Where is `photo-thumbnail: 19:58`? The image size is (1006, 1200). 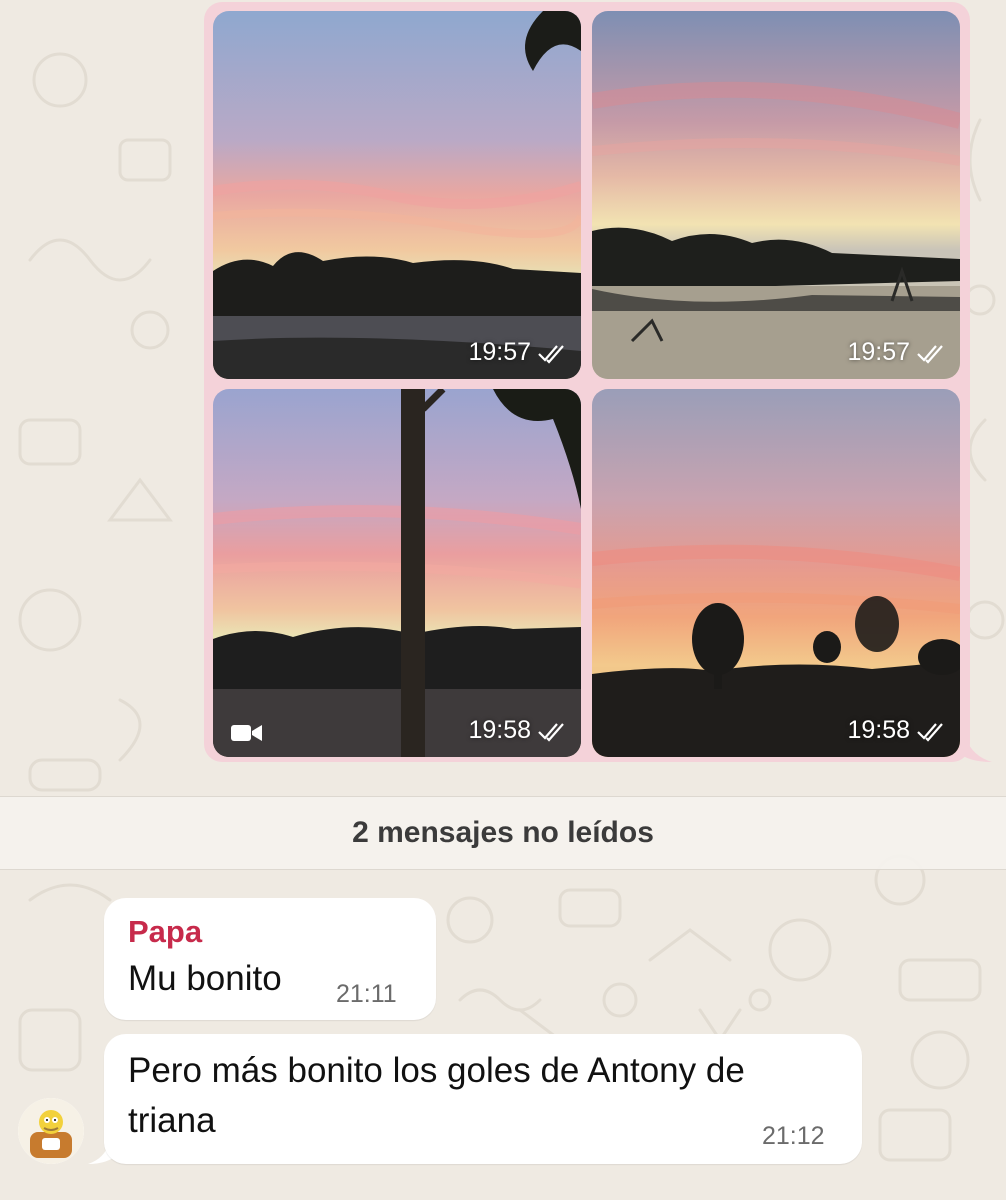 photo-thumbnail: 19:58 is located at coordinates (776, 573).